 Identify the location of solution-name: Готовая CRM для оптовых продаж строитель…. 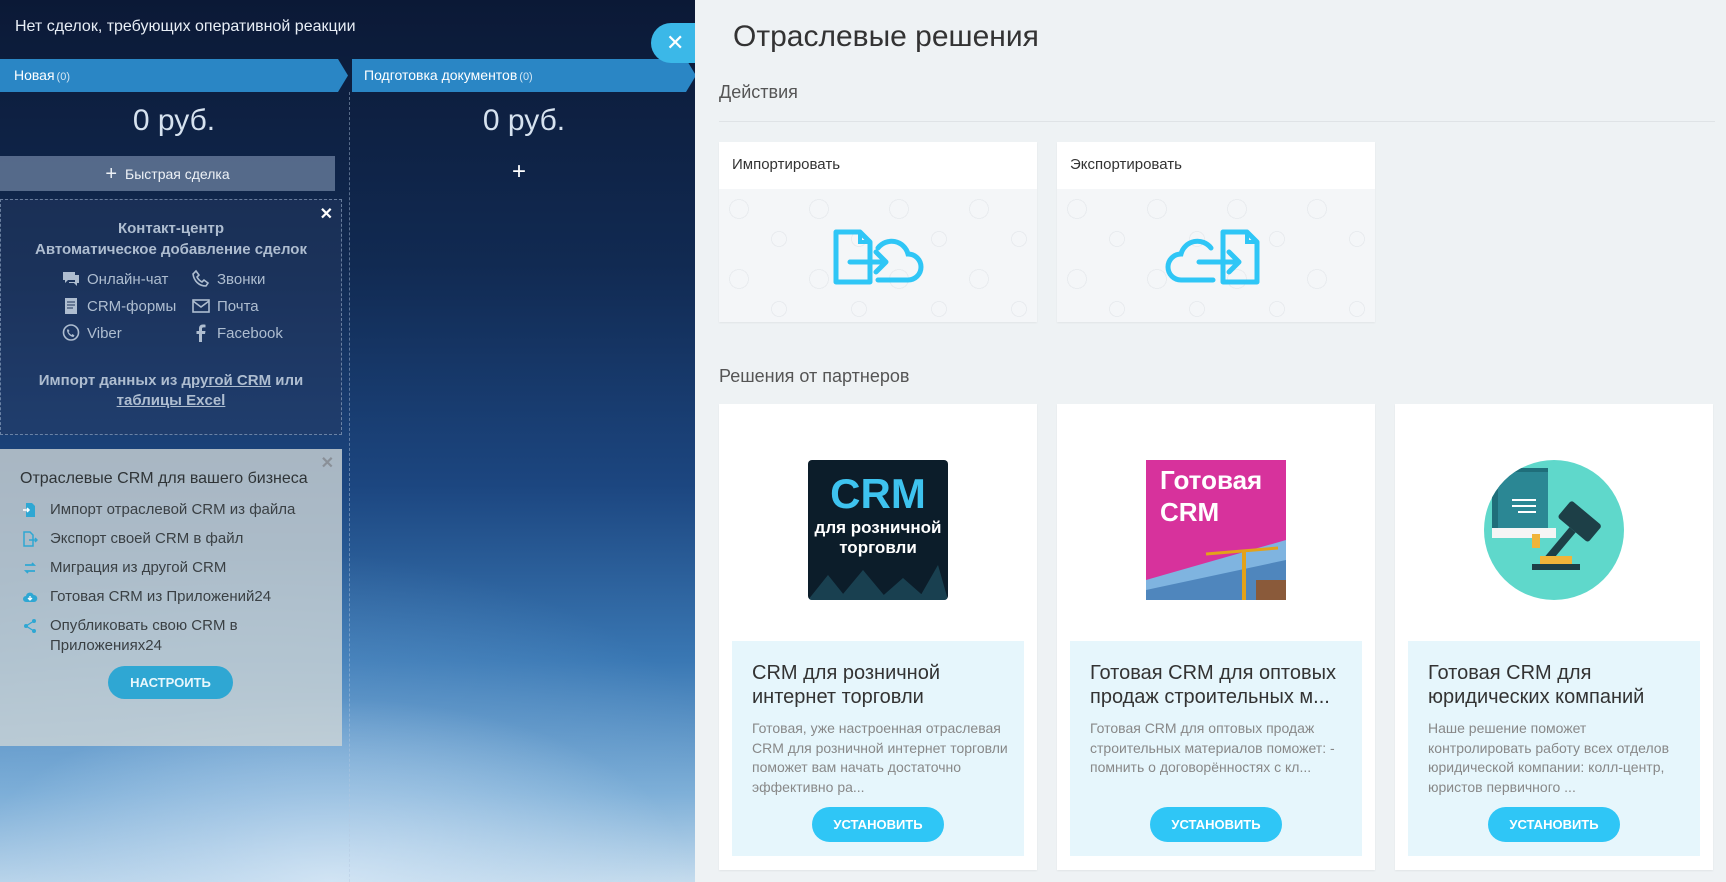
(1213, 685).